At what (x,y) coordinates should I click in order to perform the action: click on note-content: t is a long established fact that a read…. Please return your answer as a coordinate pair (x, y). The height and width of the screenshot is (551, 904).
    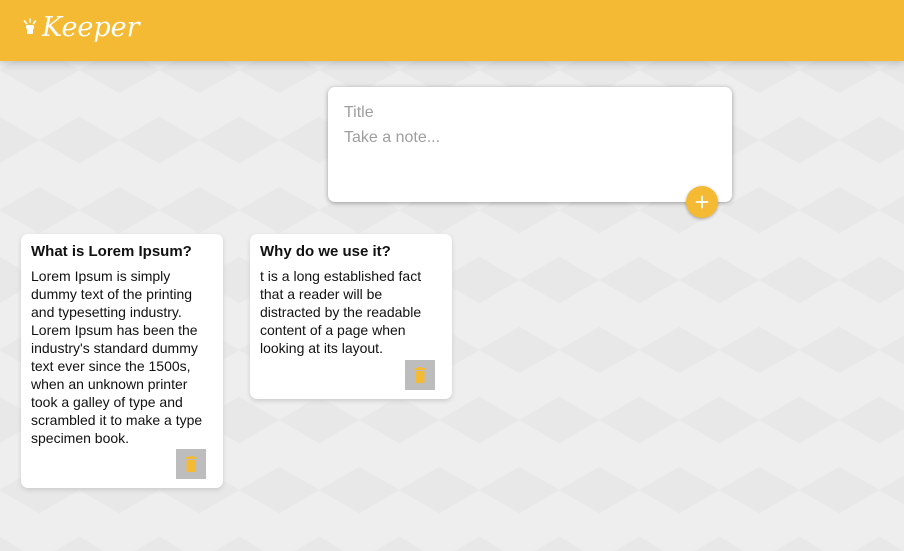
    Looking at the image, I should click on (342, 312).